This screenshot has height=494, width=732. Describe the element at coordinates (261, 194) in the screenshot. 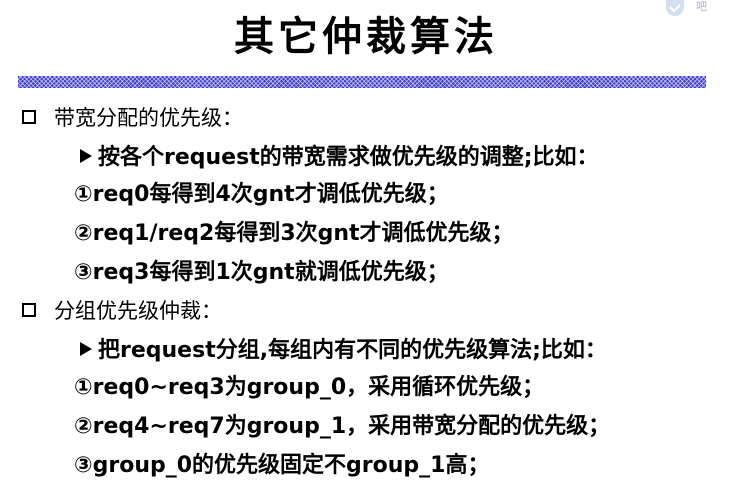

I see `list-item: ①req0每得到4次gnt才调低优先级；` at that location.